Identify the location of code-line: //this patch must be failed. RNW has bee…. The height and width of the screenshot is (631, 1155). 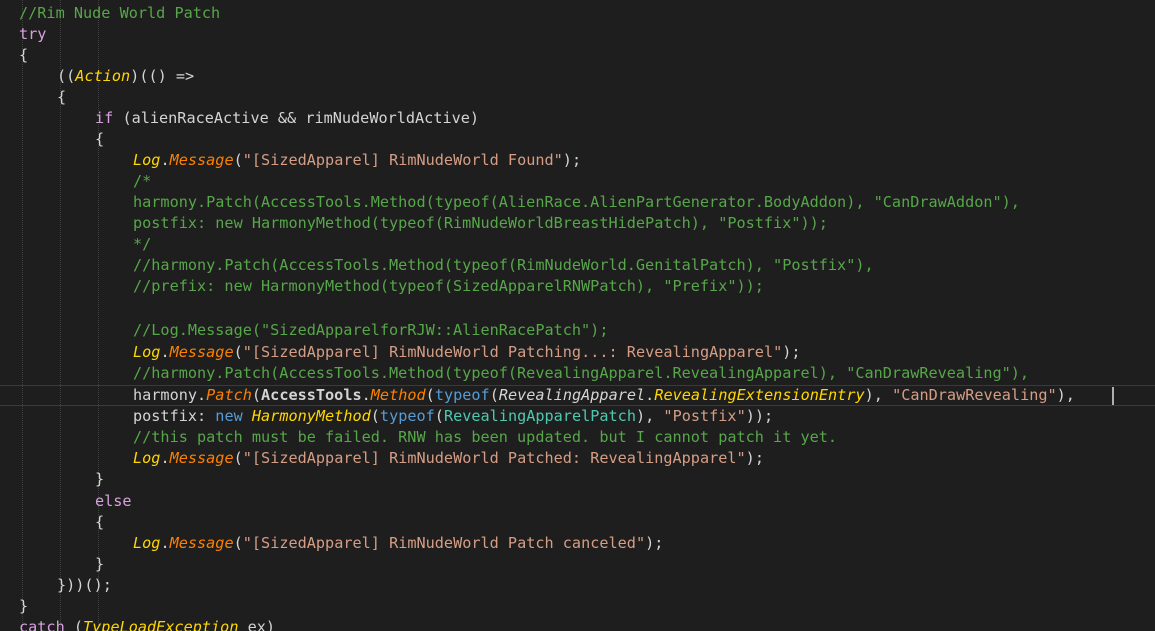
(485, 437).